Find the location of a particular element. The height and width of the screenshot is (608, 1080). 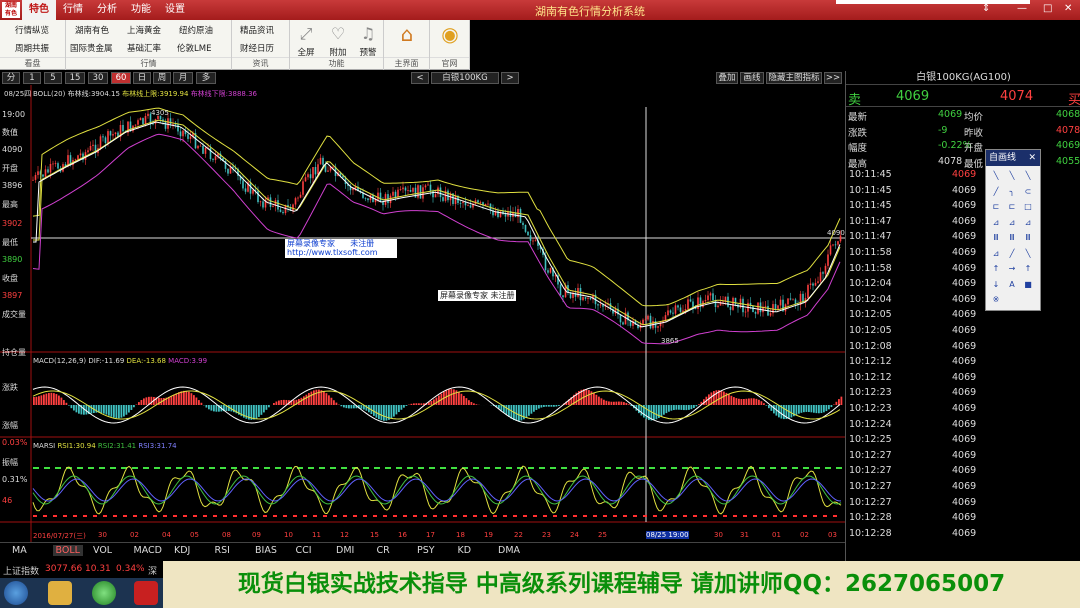

start-icon is located at coordinates (16, 593).